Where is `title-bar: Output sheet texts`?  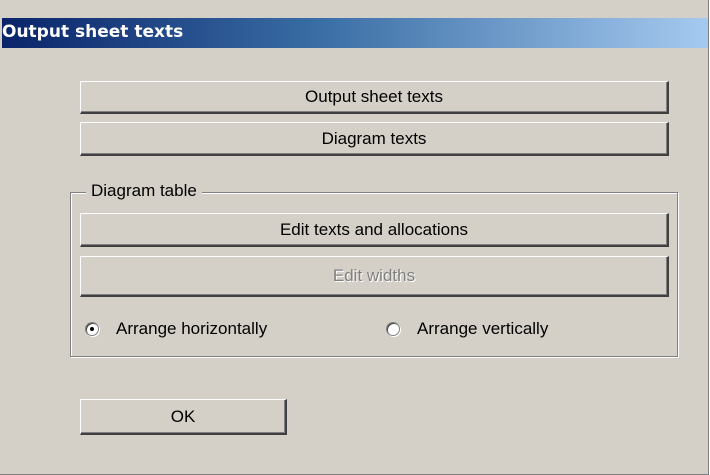
title-bar: Output sheet texts is located at coordinates (355, 33).